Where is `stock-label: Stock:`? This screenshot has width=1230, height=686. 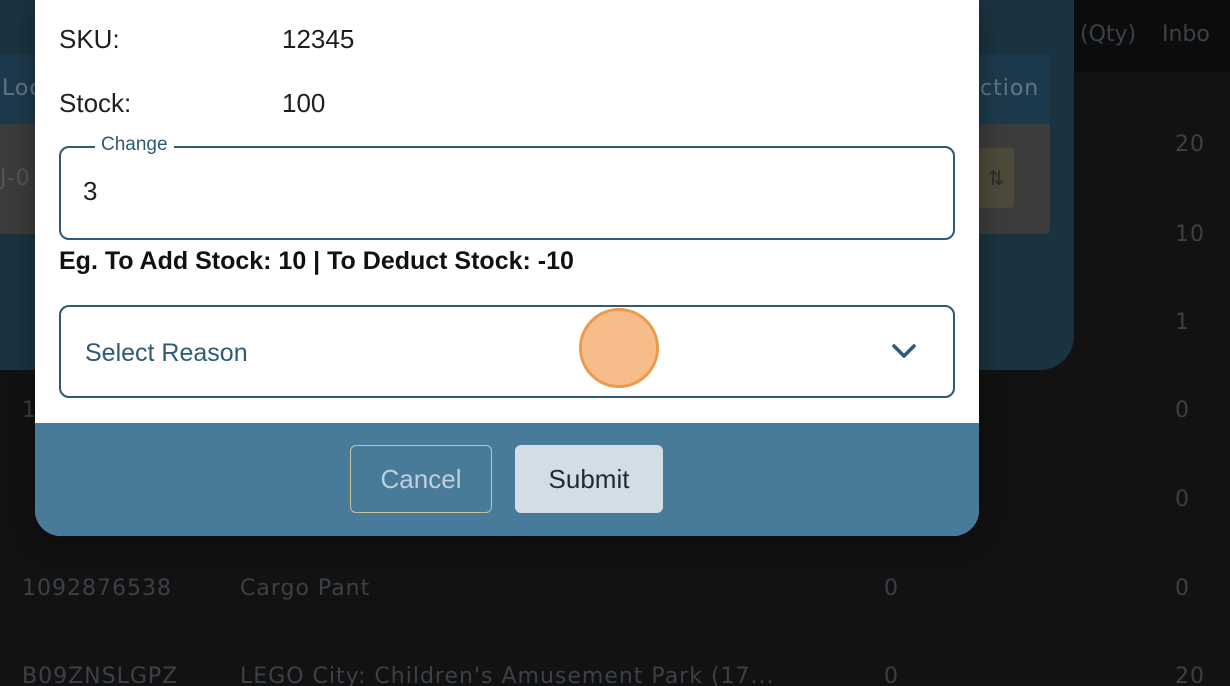 stock-label: Stock: is located at coordinates (95, 103).